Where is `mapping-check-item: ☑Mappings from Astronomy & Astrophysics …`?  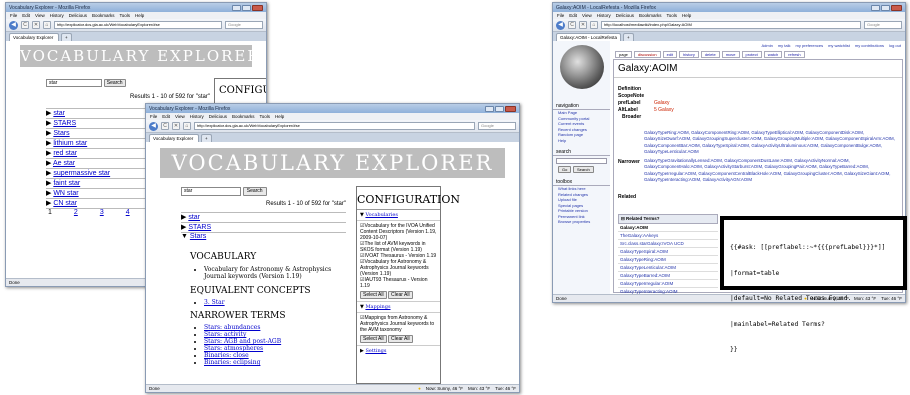
mapping-check-item: ☑Mappings from Astronomy & Astrophysics … is located at coordinates (398, 324).